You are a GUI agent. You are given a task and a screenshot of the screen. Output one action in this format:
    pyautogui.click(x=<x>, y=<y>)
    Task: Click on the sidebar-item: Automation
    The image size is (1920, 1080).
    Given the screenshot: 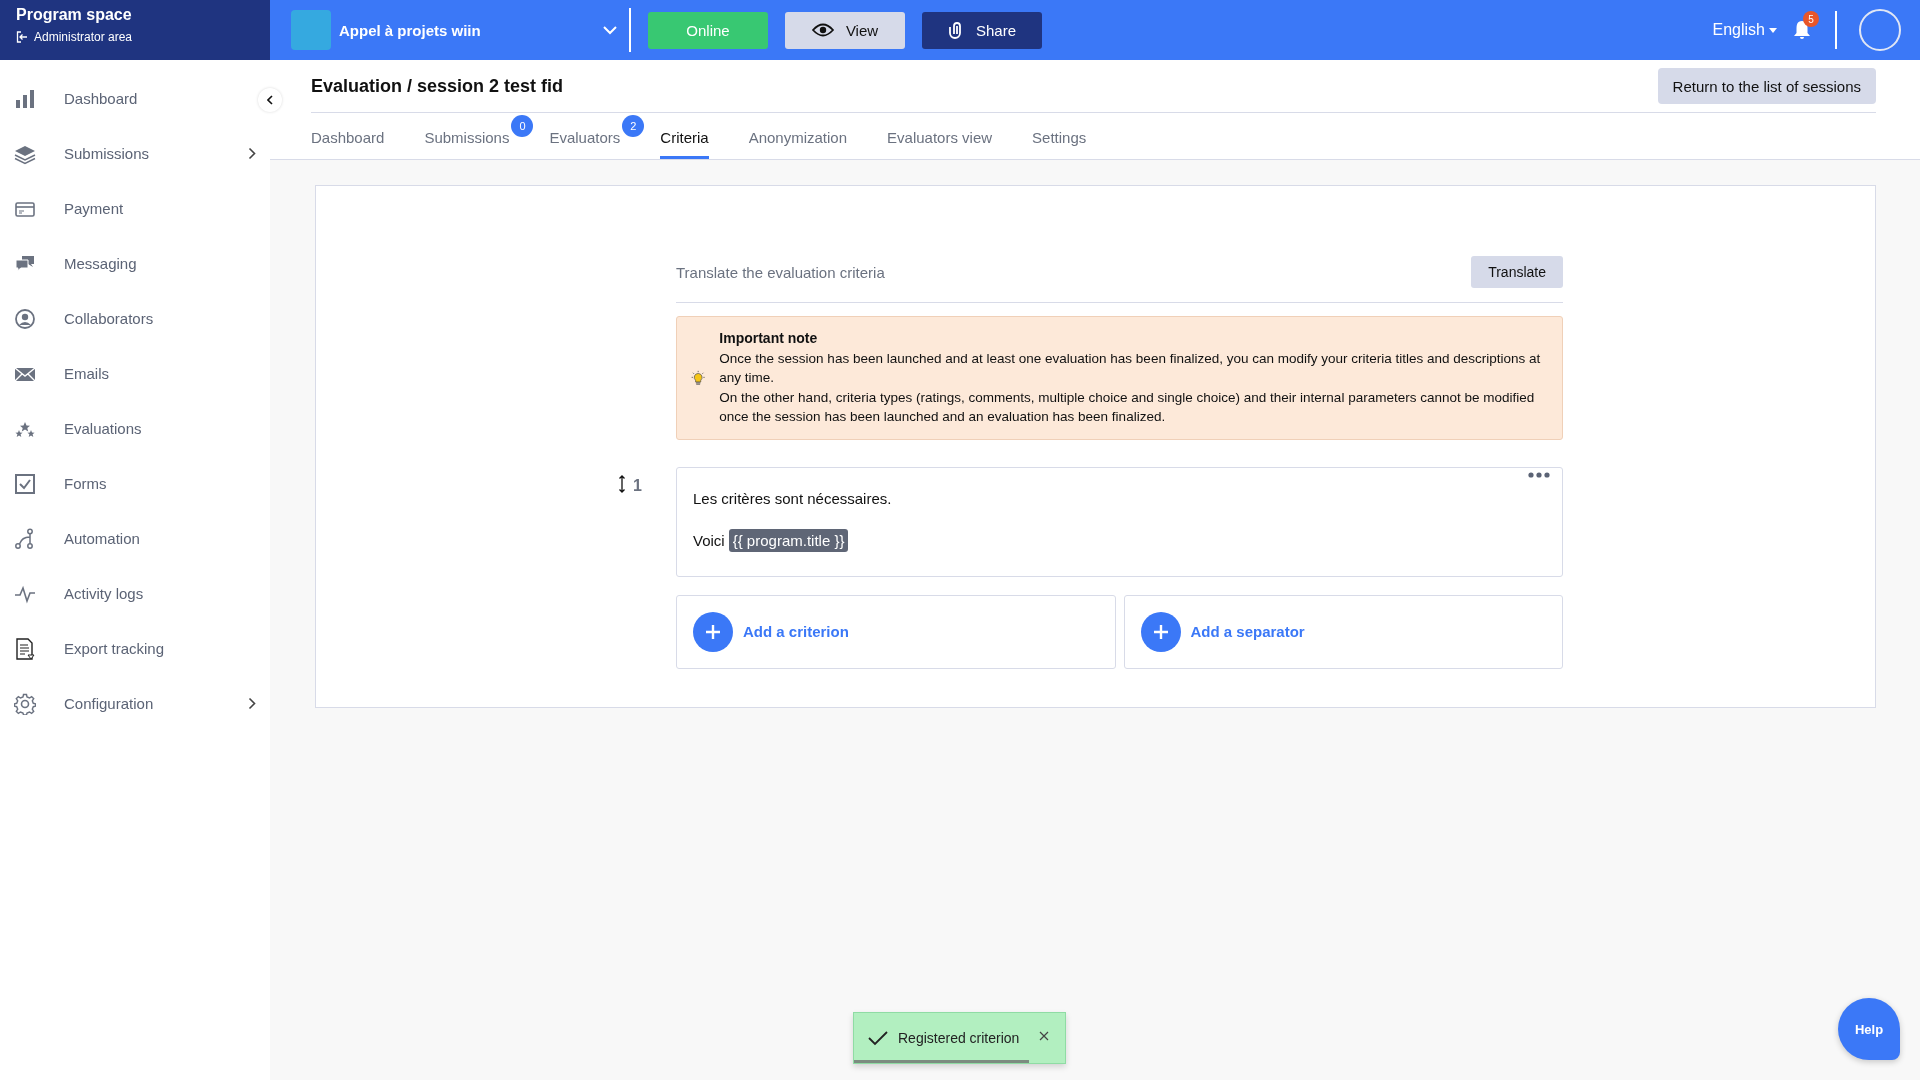 What is the action you would take?
    pyautogui.click(x=135, y=538)
    